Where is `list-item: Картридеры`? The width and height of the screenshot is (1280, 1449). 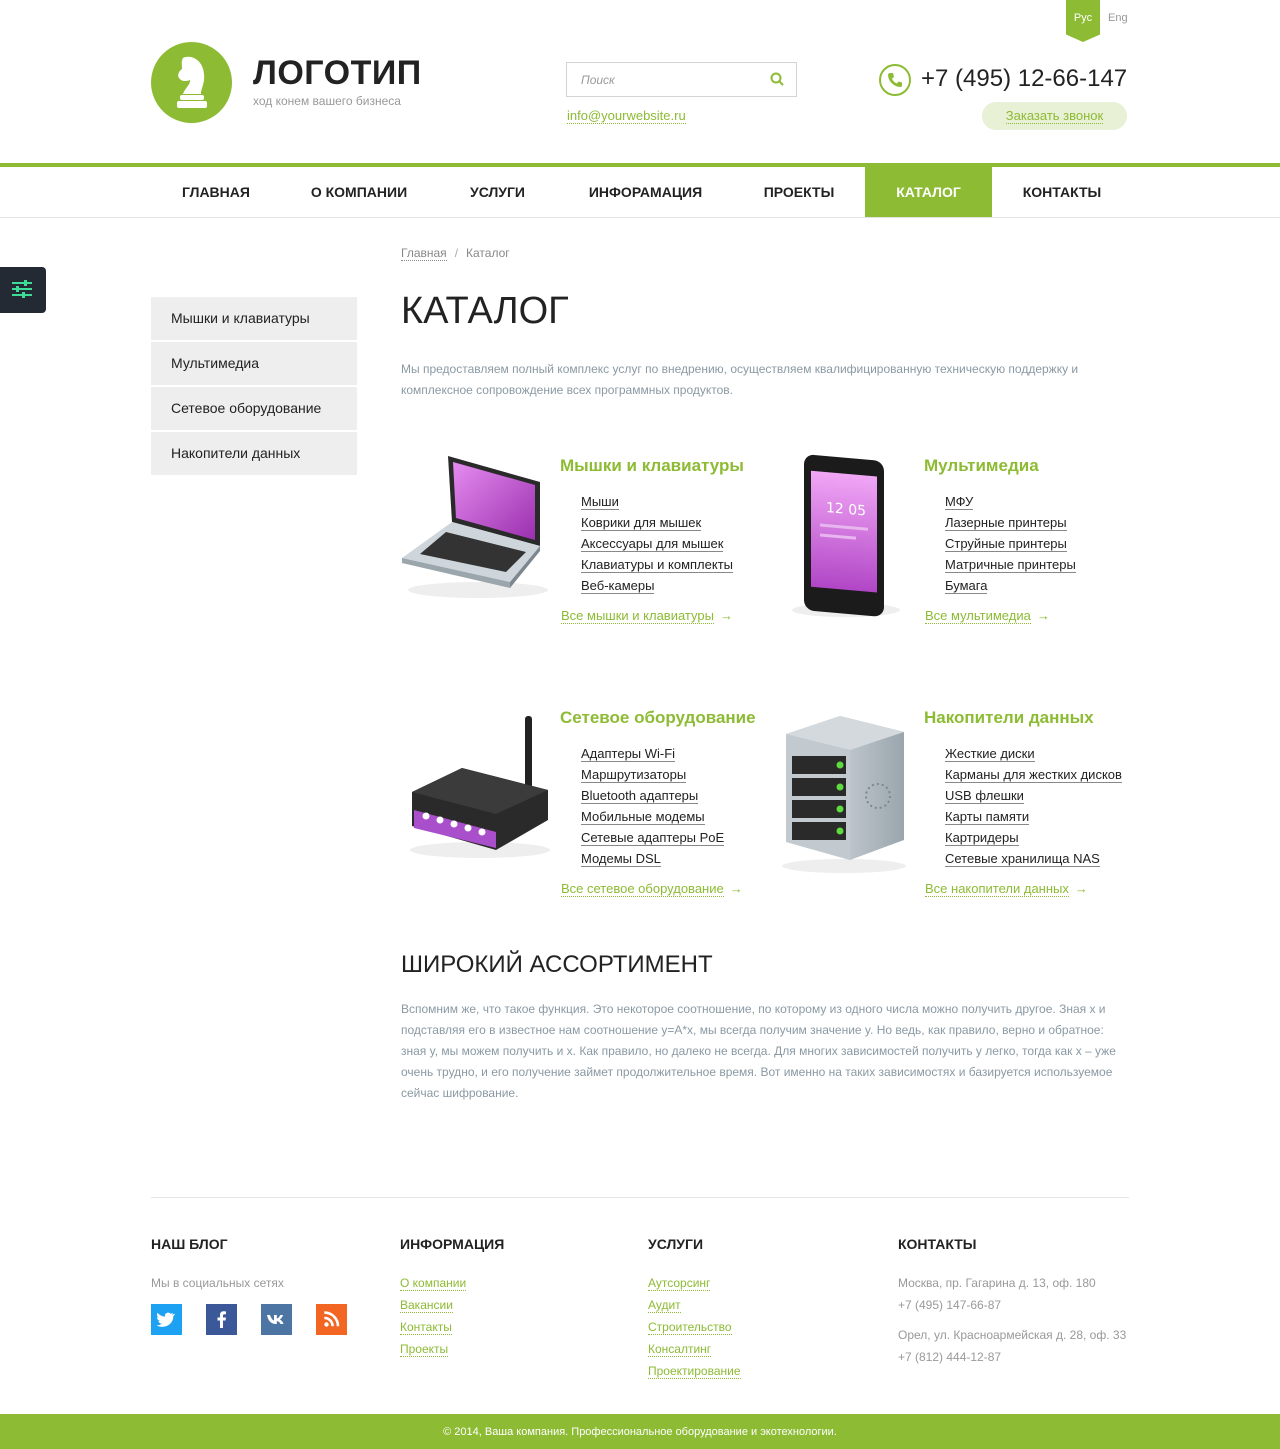
list-item: Картридеры is located at coordinates (1033, 840).